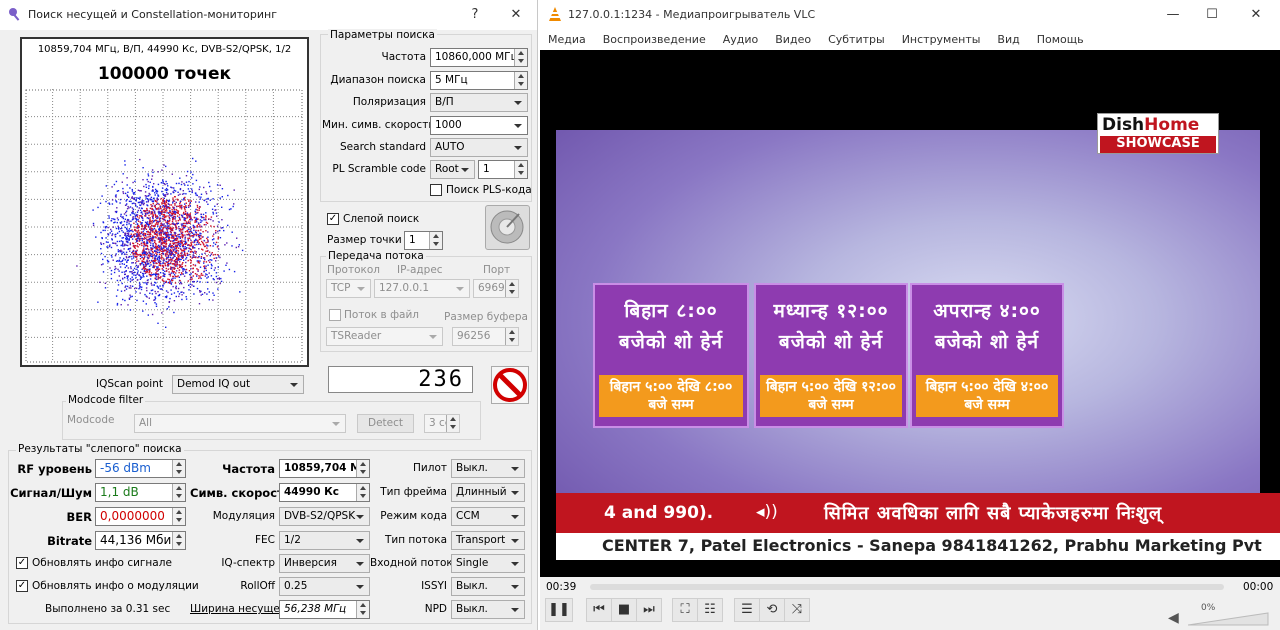  I want to click on minimize-button: —, so click(1173, 15).